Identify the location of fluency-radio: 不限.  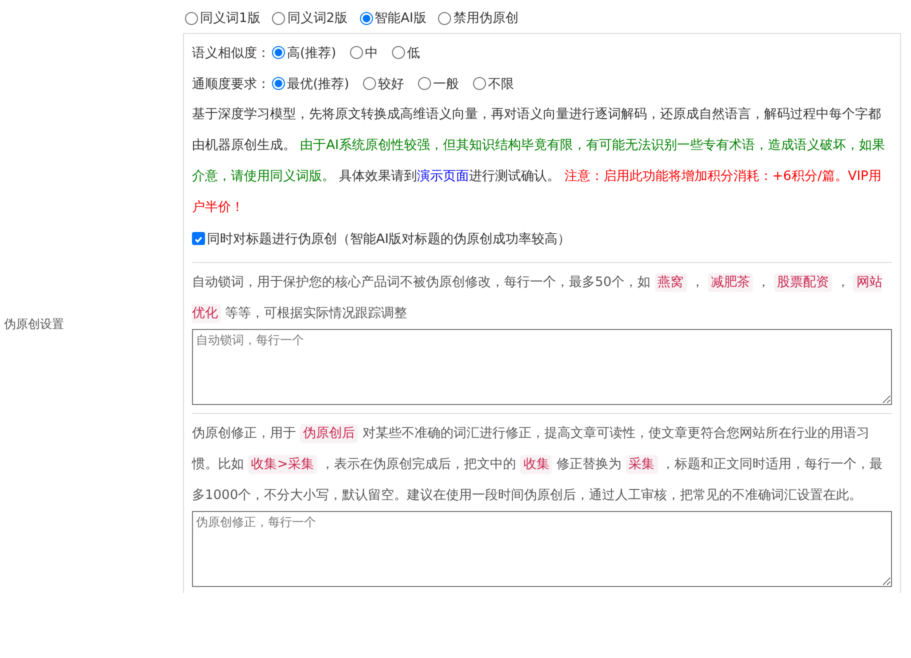
(493, 83).